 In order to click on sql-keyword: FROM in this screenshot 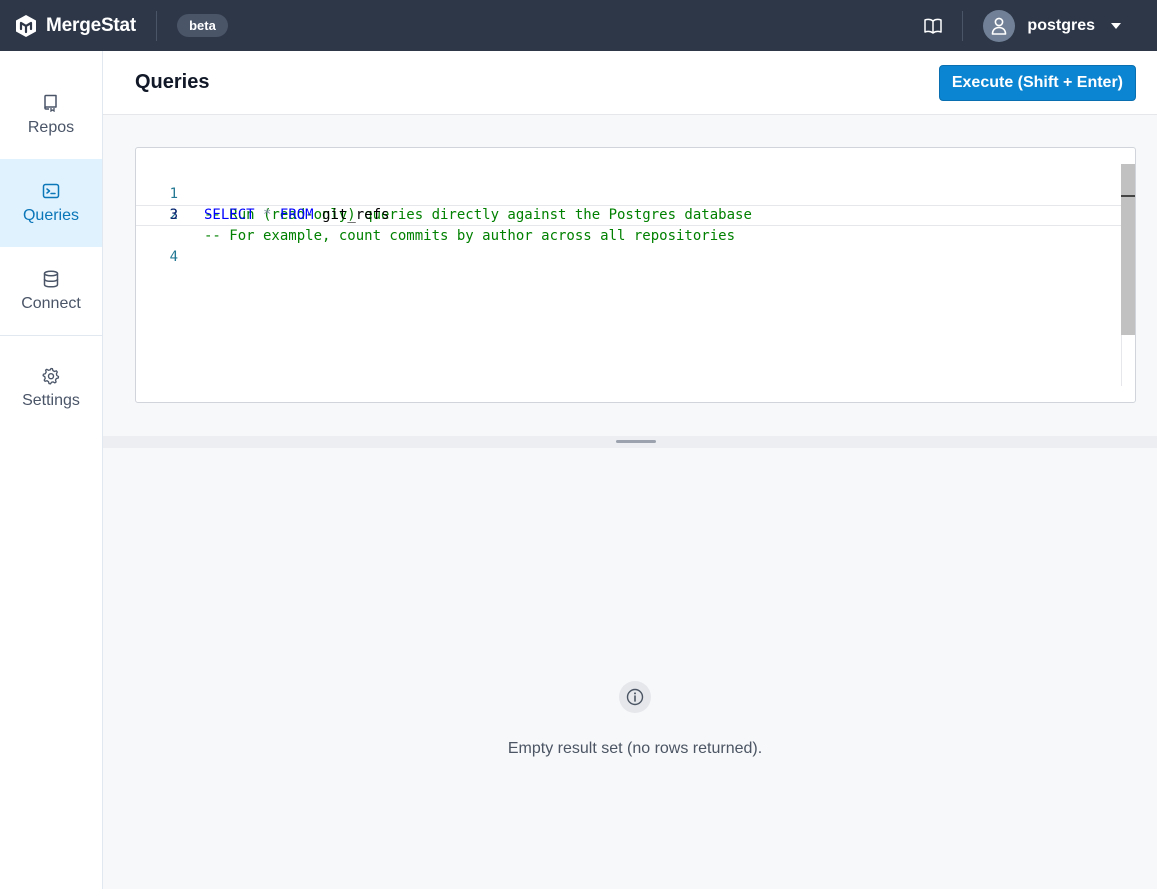, I will do `click(296, 215)`.